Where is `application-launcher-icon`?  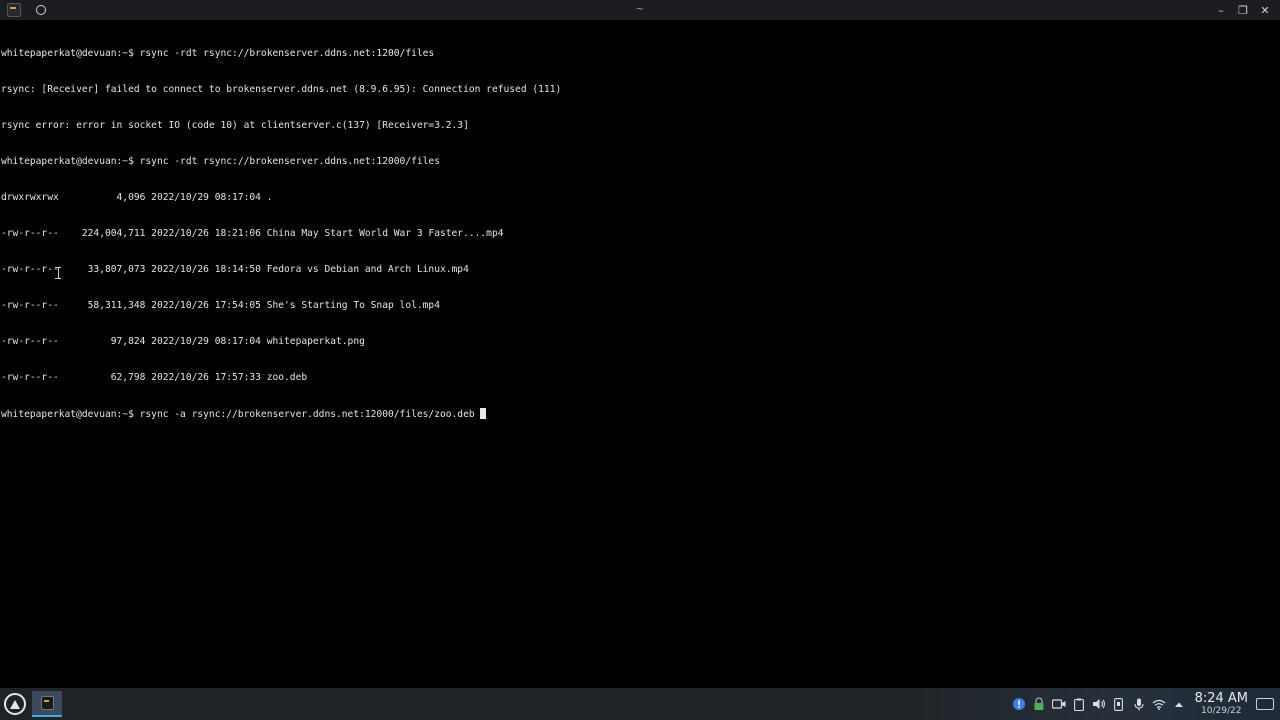
application-launcher-icon is located at coordinates (15, 704).